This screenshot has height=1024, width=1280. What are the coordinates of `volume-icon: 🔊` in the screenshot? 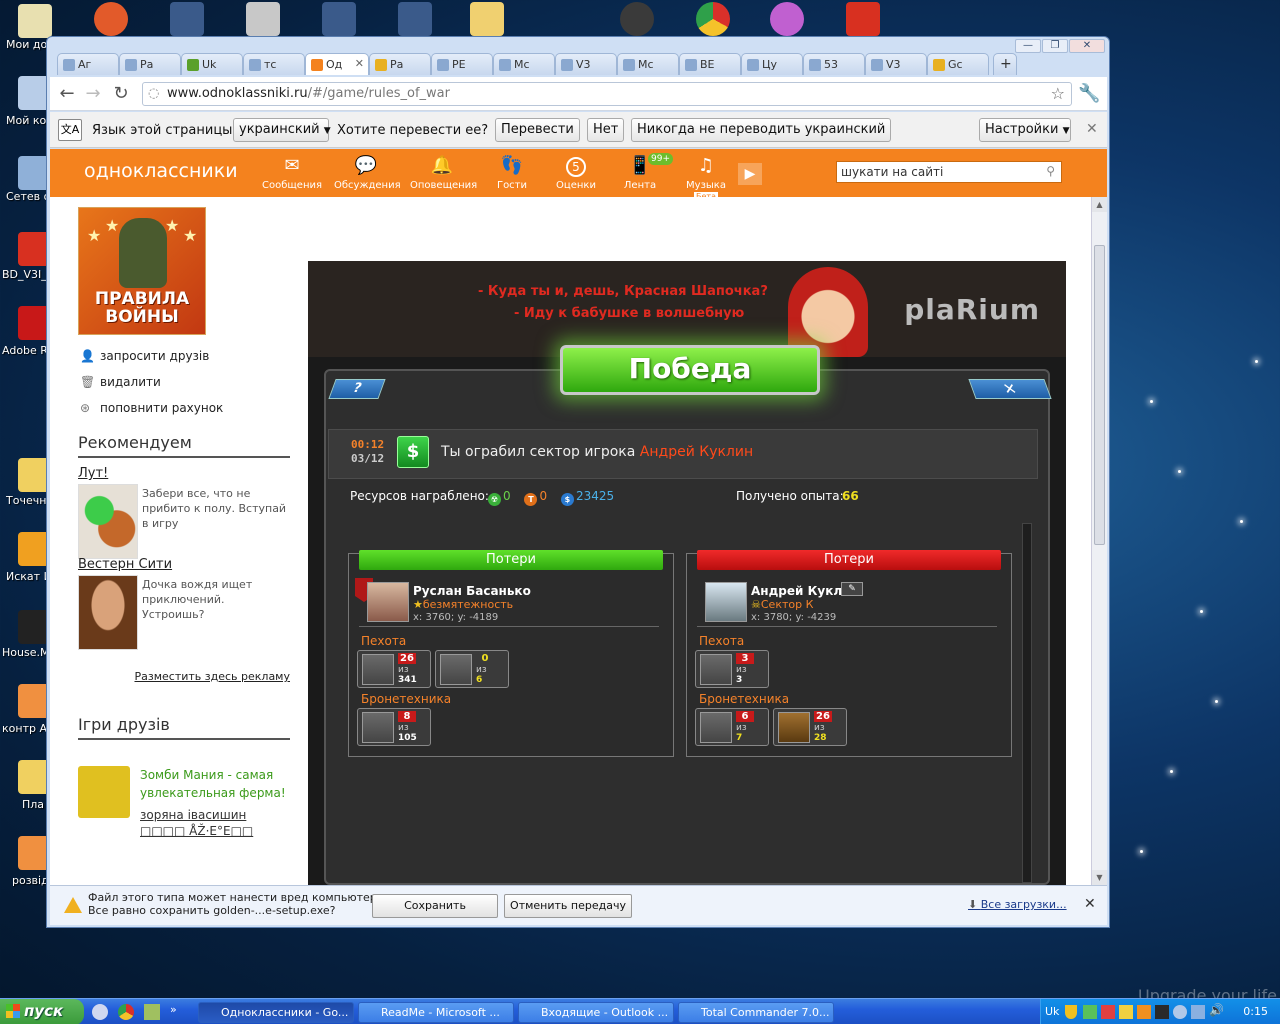 It's located at (1216, 1010).